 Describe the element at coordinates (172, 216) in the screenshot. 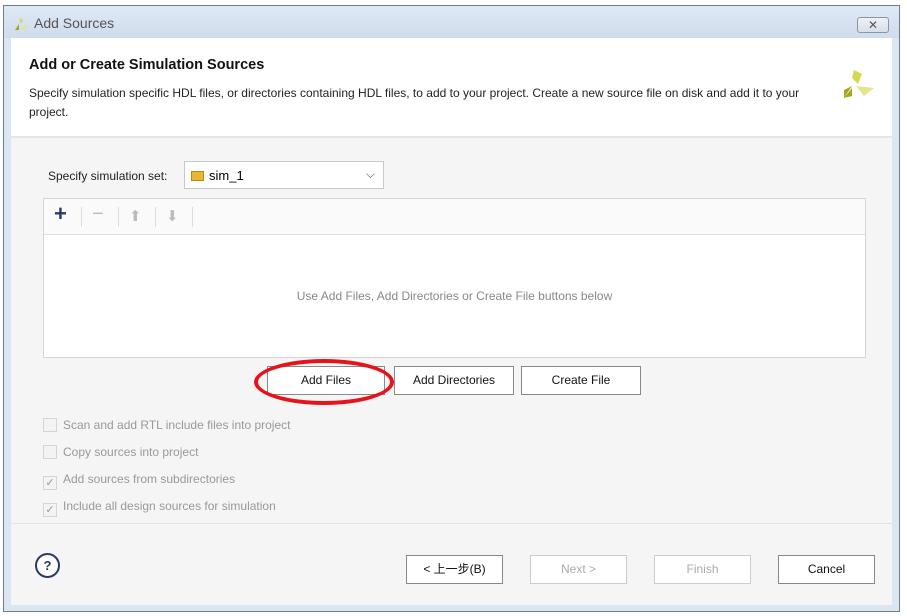

I see `move-down-icon: ⬇` at that location.